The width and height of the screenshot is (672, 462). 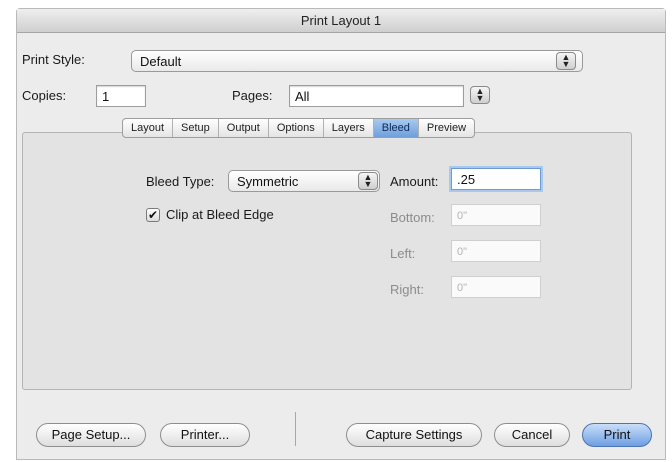 I want to click on print-style-chevron-icon: ▲ ▼, so click(x=566, y=61).